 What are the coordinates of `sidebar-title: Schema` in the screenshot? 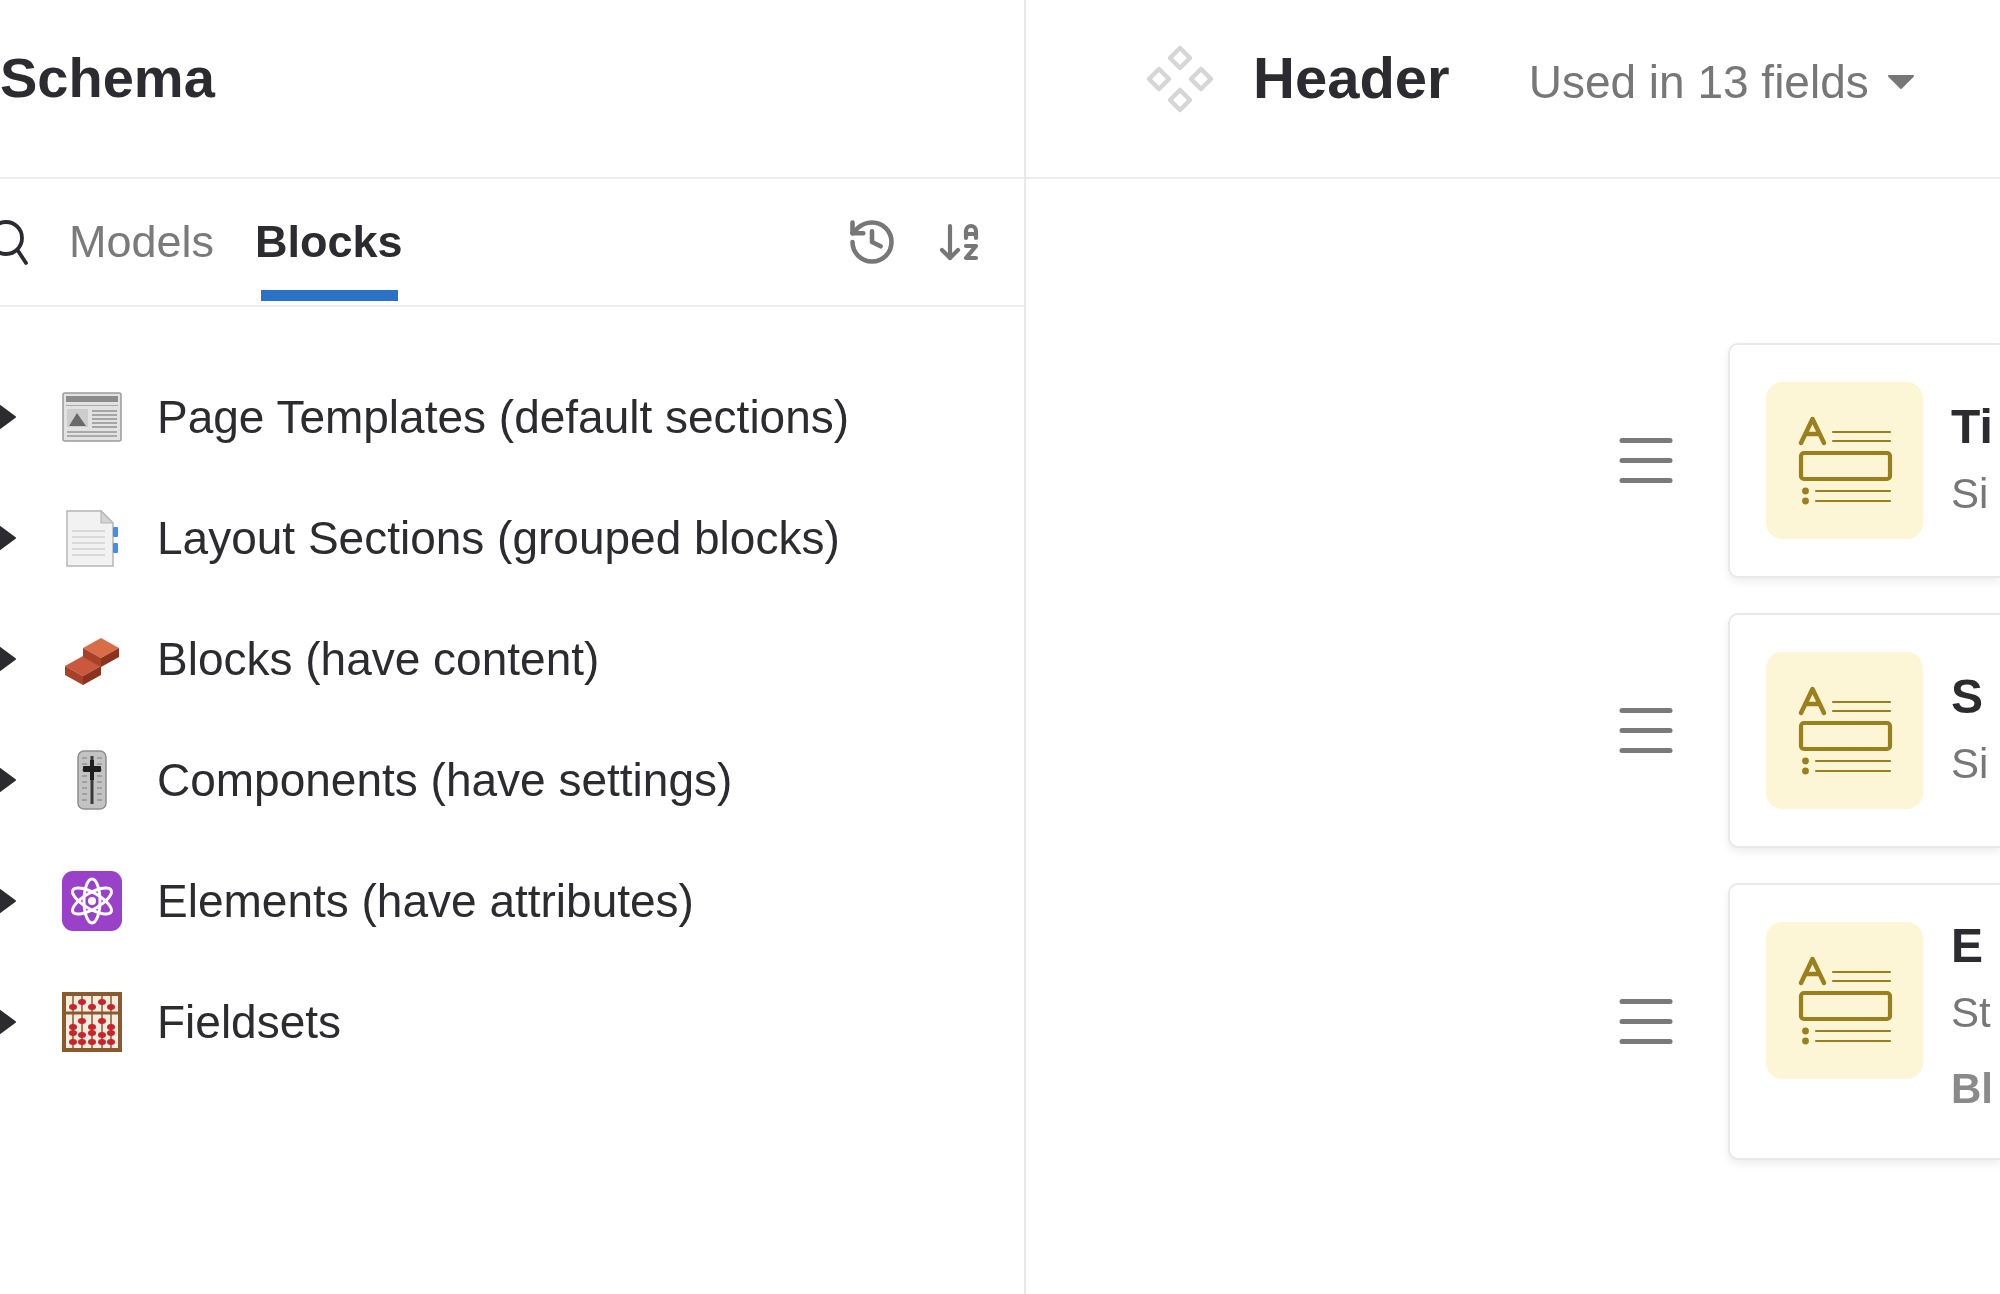 It's located at (107, 78).